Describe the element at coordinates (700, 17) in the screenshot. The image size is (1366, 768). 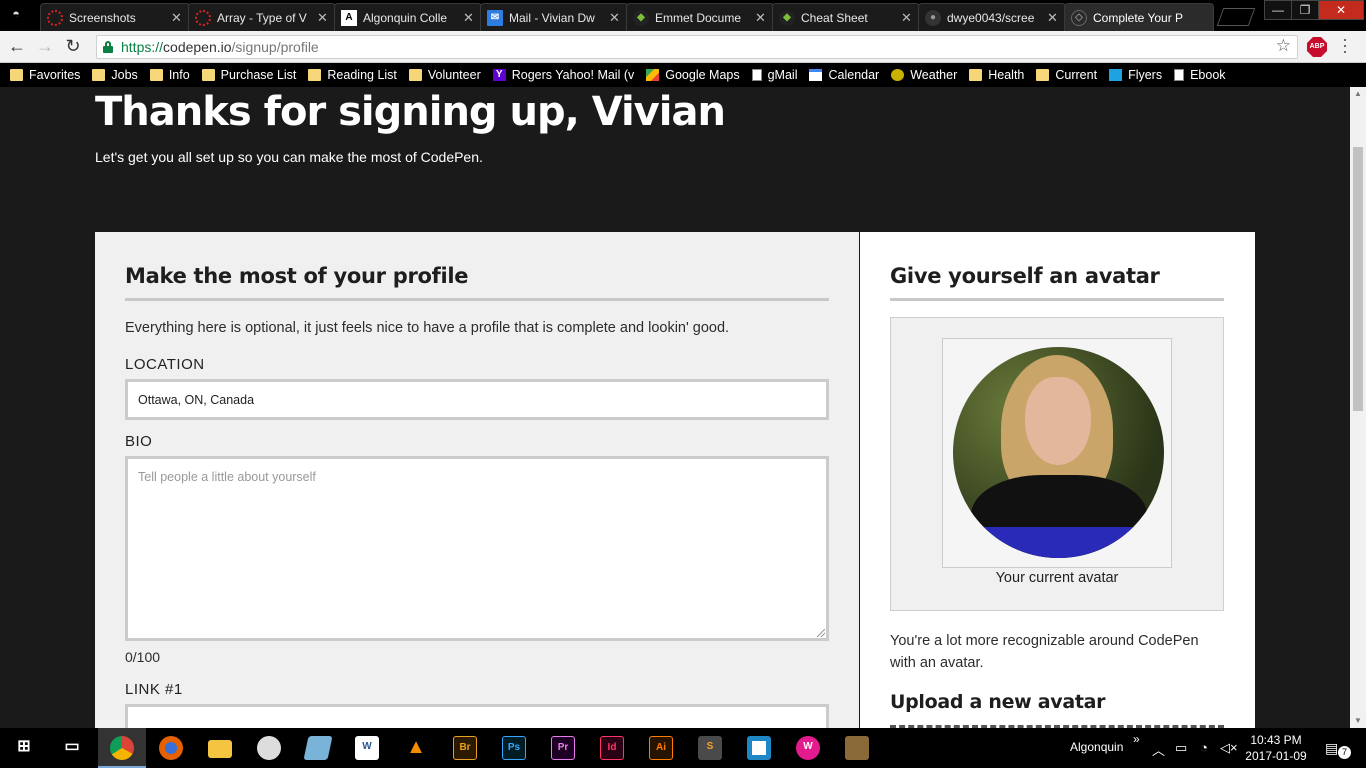
I see `tab-emmet: ◆ Emmet Docume ✕` at that location.